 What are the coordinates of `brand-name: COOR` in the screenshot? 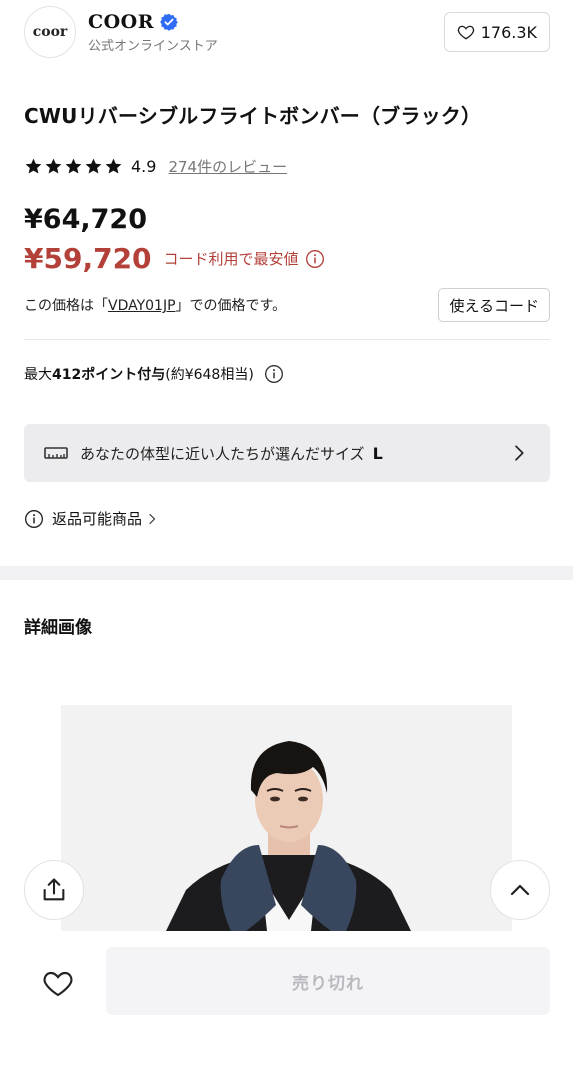 It's located at (121, 22).